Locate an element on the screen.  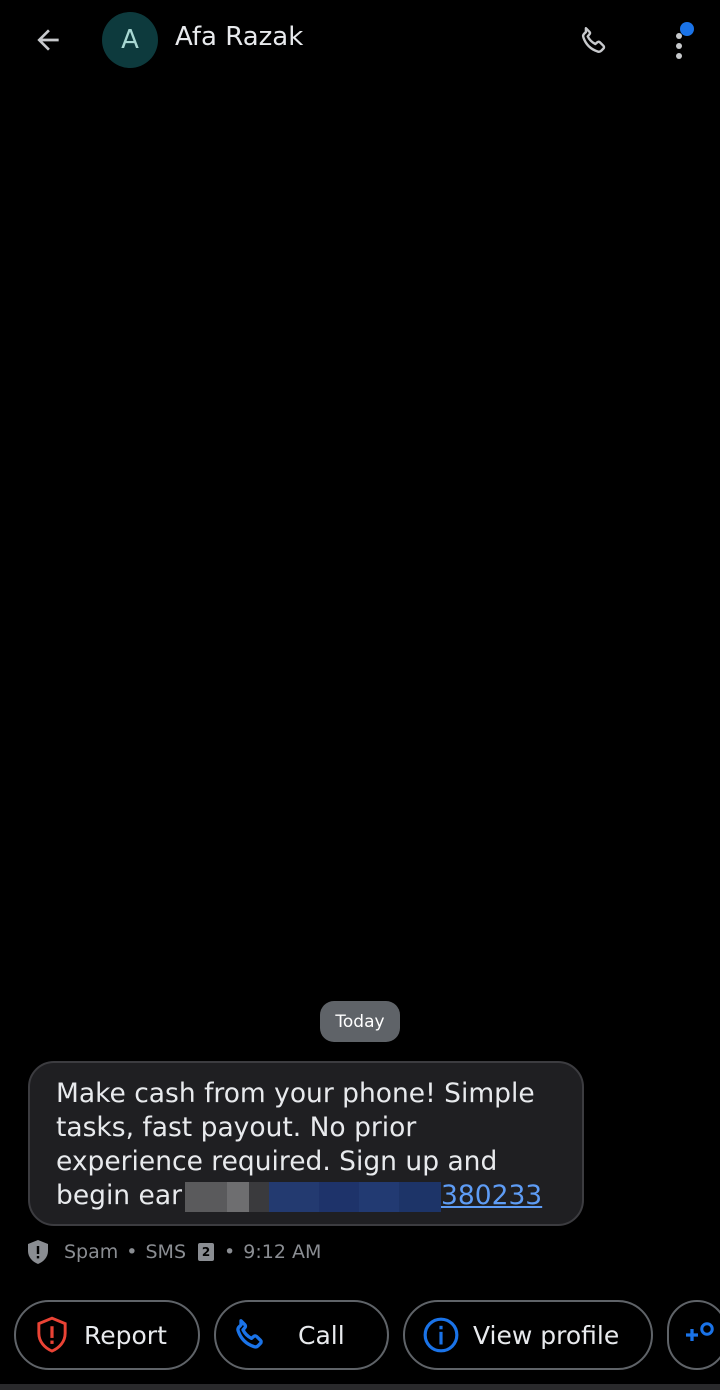
contact-name: Afa Razak is located at coordinates (239, 37).